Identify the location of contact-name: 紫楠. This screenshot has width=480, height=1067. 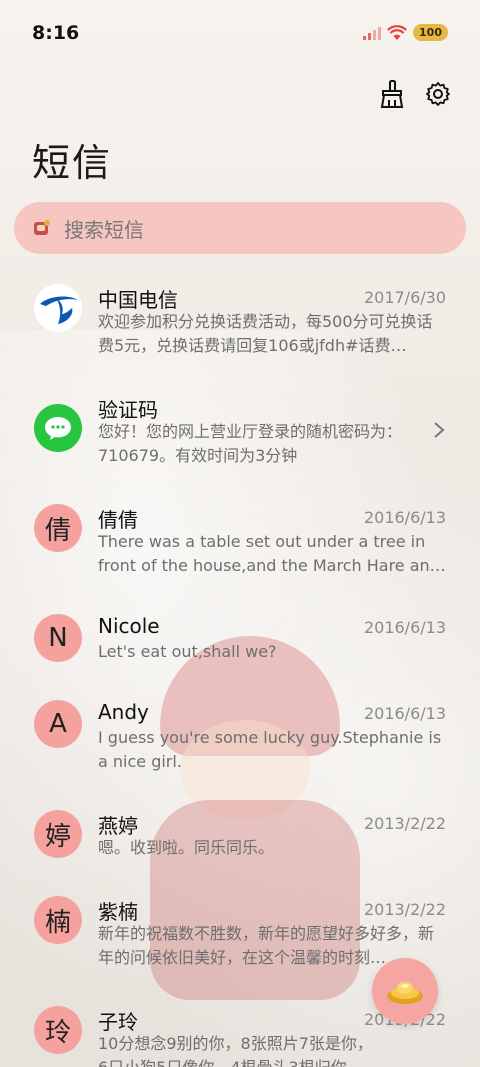
(118, 912).